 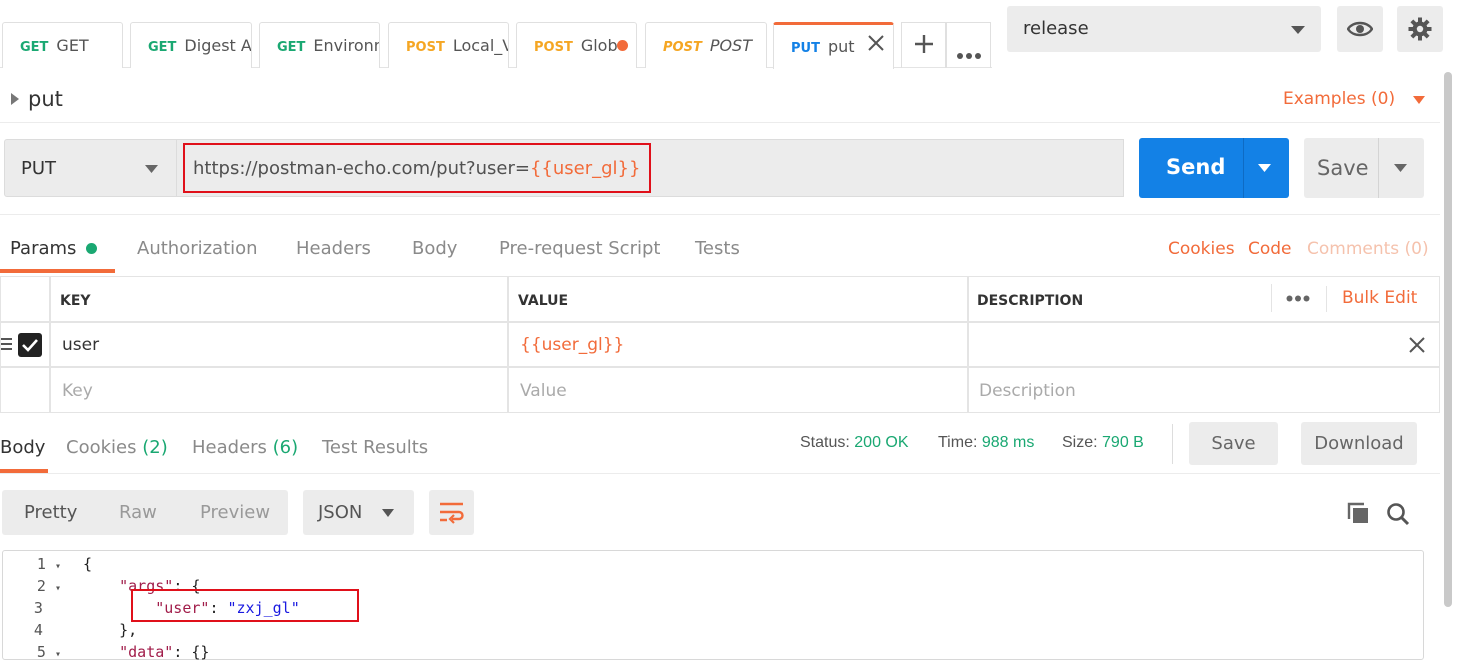 What do you see at coordinates (375, 447) in the screenshot?
I see `response-tab-test-results: Test Results` at bounding box center [375, 447].